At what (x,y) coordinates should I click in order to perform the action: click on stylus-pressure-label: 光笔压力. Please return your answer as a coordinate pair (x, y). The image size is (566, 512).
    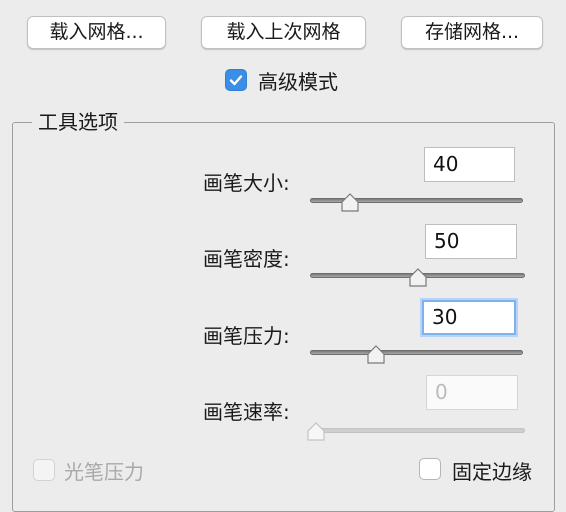
    Looking at the image, I should click on (104, 472).